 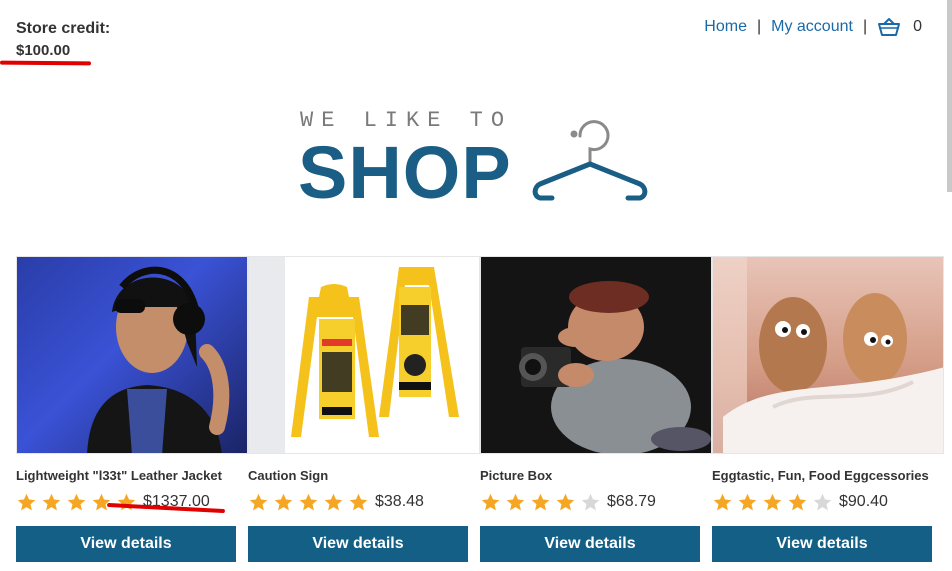 I want to click on my-account-link: My account, so click(x=812, y=27).